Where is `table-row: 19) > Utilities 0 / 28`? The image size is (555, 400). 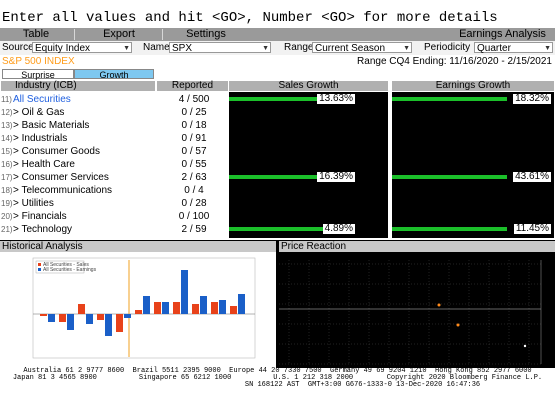
table-row: 19) > Utilities 0 / 28 is located at coordinates (114, 203).